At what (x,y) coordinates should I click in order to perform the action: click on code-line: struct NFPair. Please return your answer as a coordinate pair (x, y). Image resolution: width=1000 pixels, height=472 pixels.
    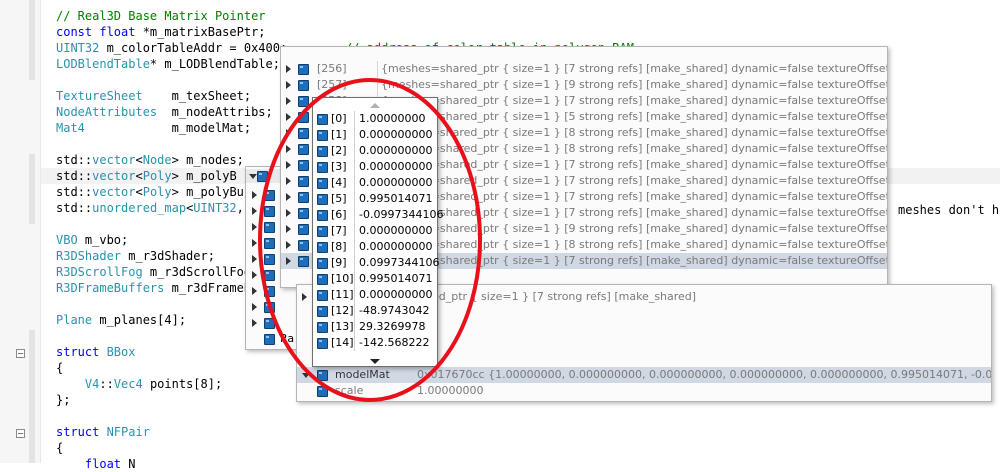
    Looking at the image, I should click on (103, 432).